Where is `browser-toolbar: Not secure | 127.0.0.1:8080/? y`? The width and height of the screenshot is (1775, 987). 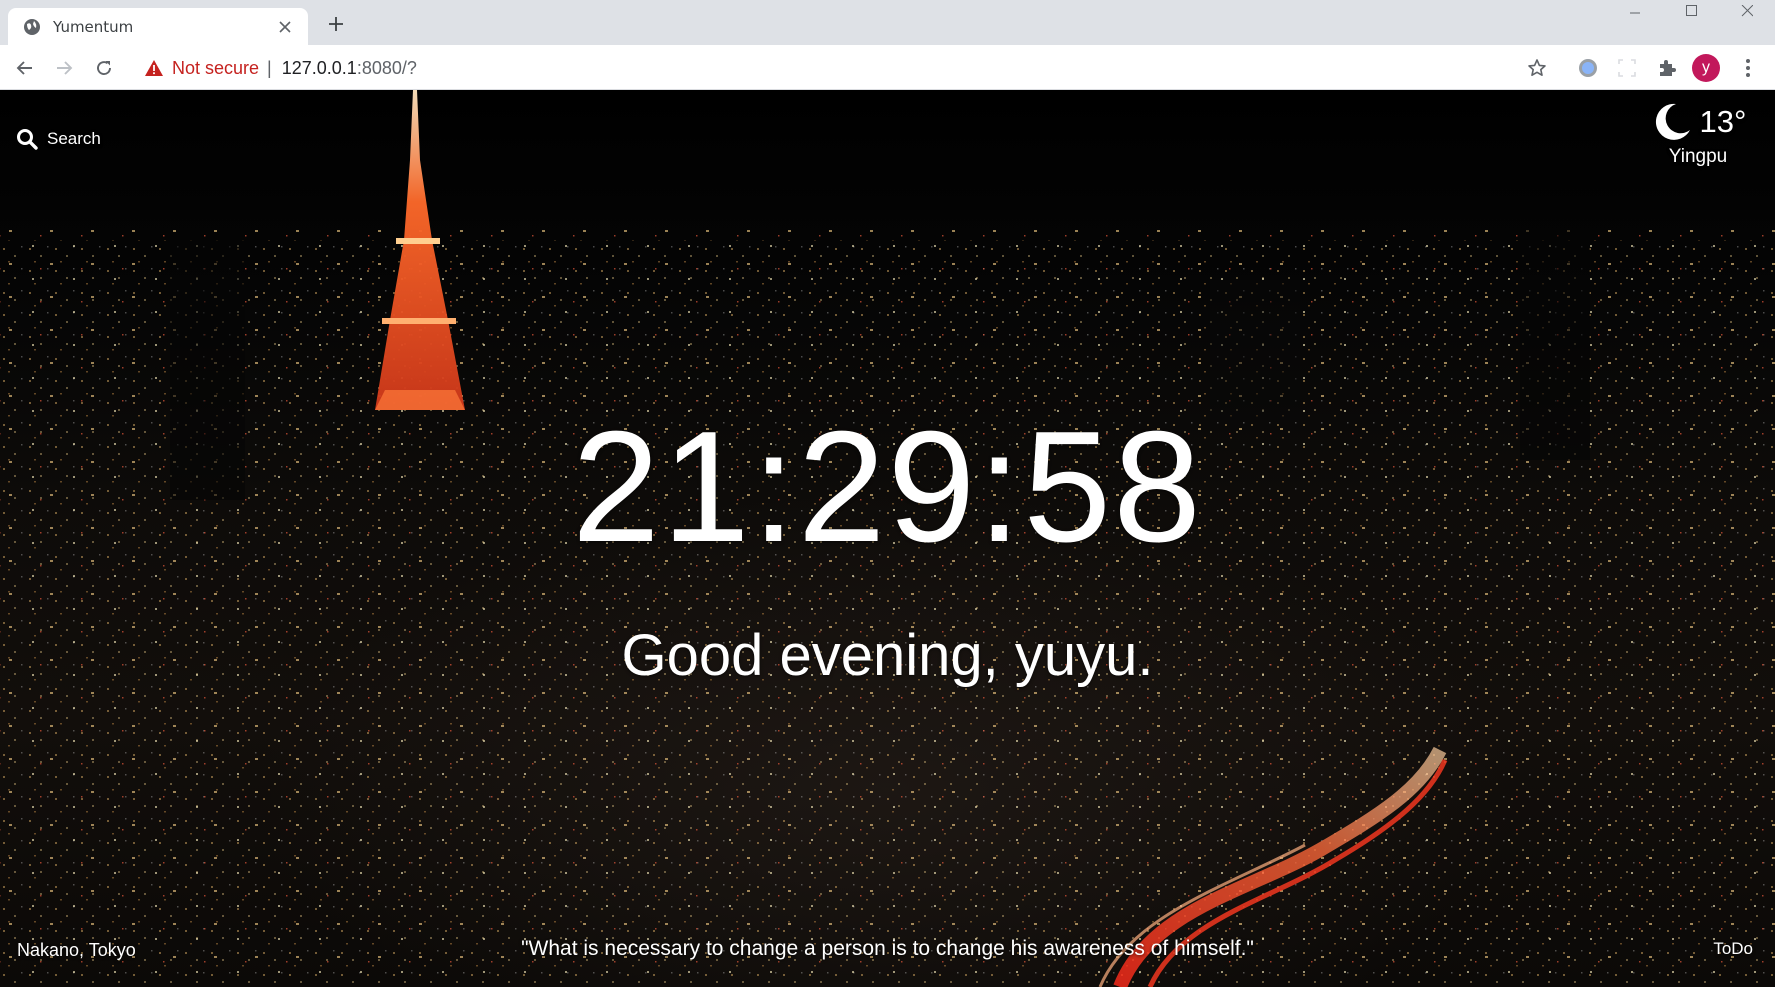 browser-toolbar: Not secure | 127.0.0.1:8080/? y is located at coordinates (887, 67).